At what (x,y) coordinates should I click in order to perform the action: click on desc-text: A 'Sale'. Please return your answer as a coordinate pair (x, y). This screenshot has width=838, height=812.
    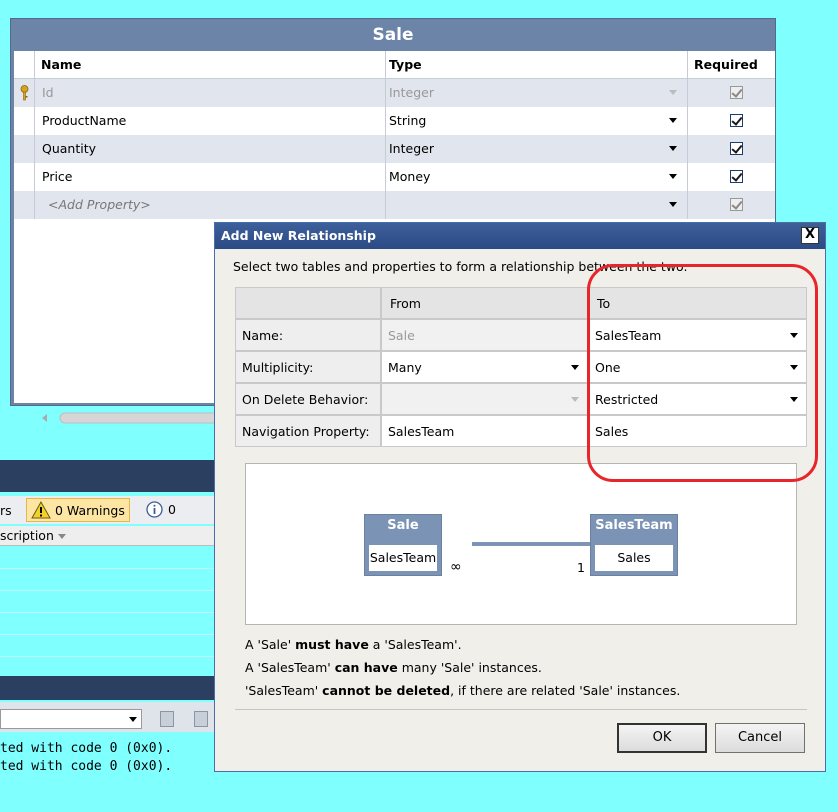
    Looking at the image, I should click on (270, 644).